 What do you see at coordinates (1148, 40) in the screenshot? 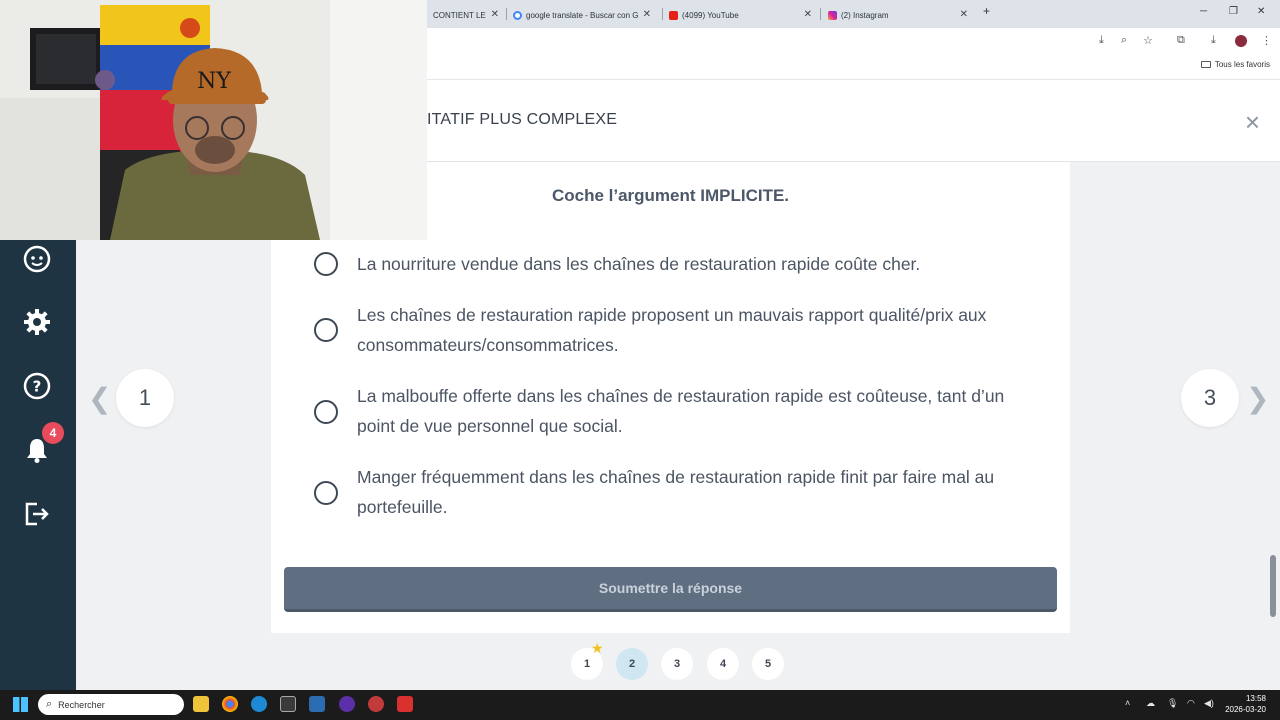
I see `bookmark-star-icon: ☆` at bounding box center [1148, 40].